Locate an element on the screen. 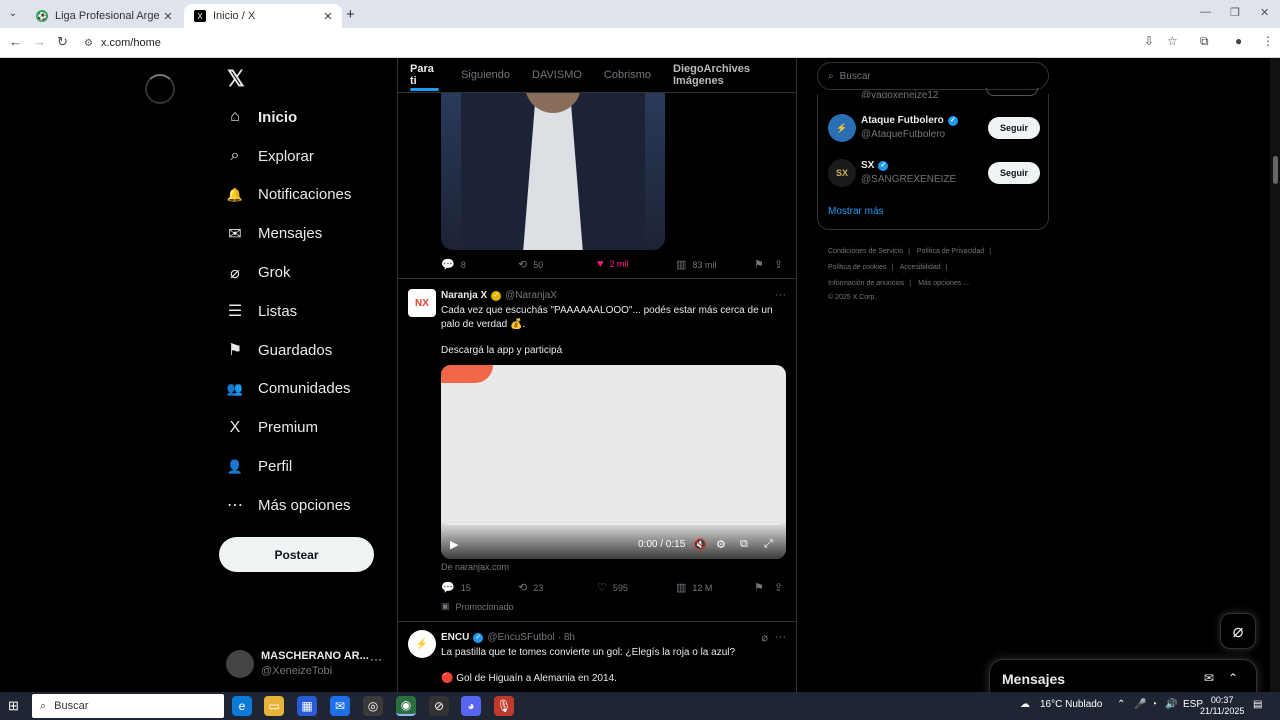  profile-icon: ● is located at coordinates (1238, 41).